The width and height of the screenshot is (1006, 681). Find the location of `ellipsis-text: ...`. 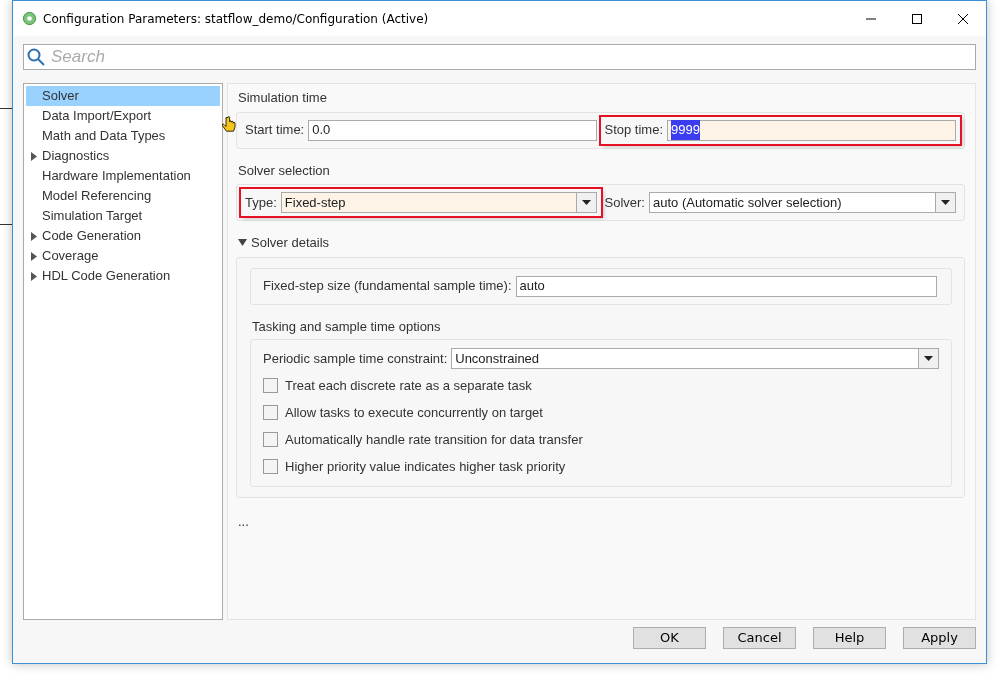

ellipsis-text: ... is located at coordinates (244, 522).